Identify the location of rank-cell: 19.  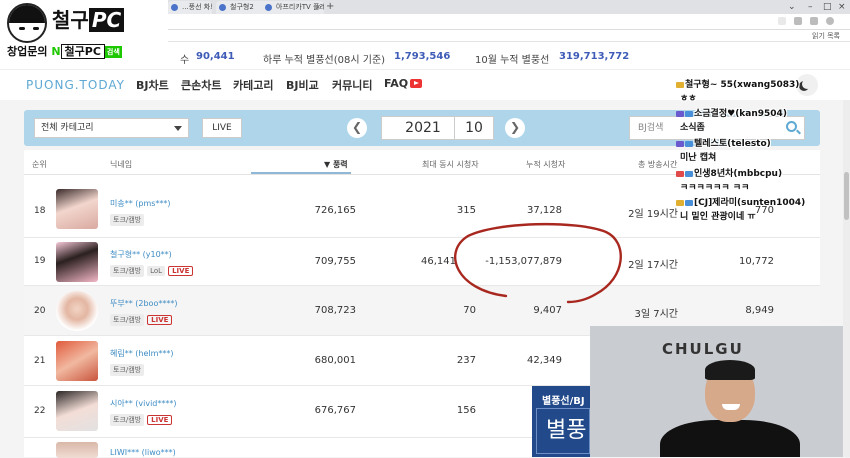
(40, 261).